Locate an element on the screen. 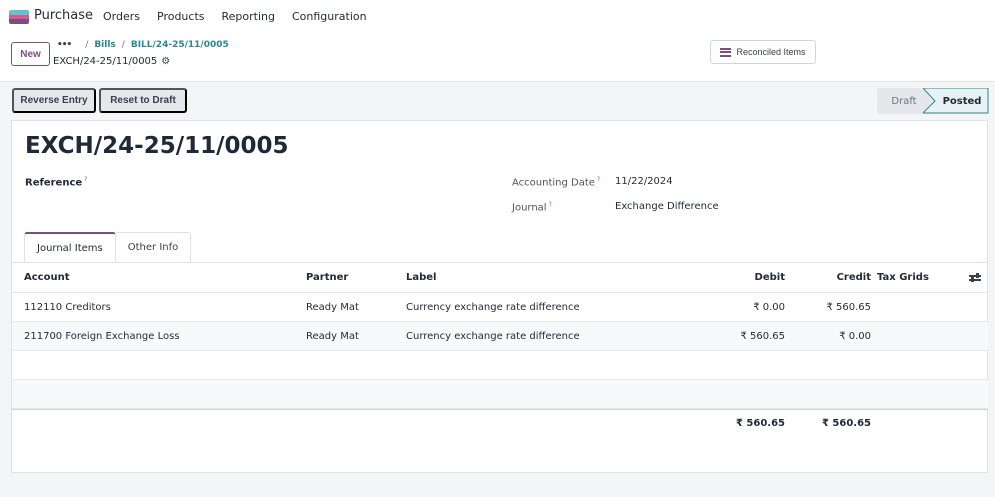  tab-other-info: Other Info is located at coordinates (153, 247).